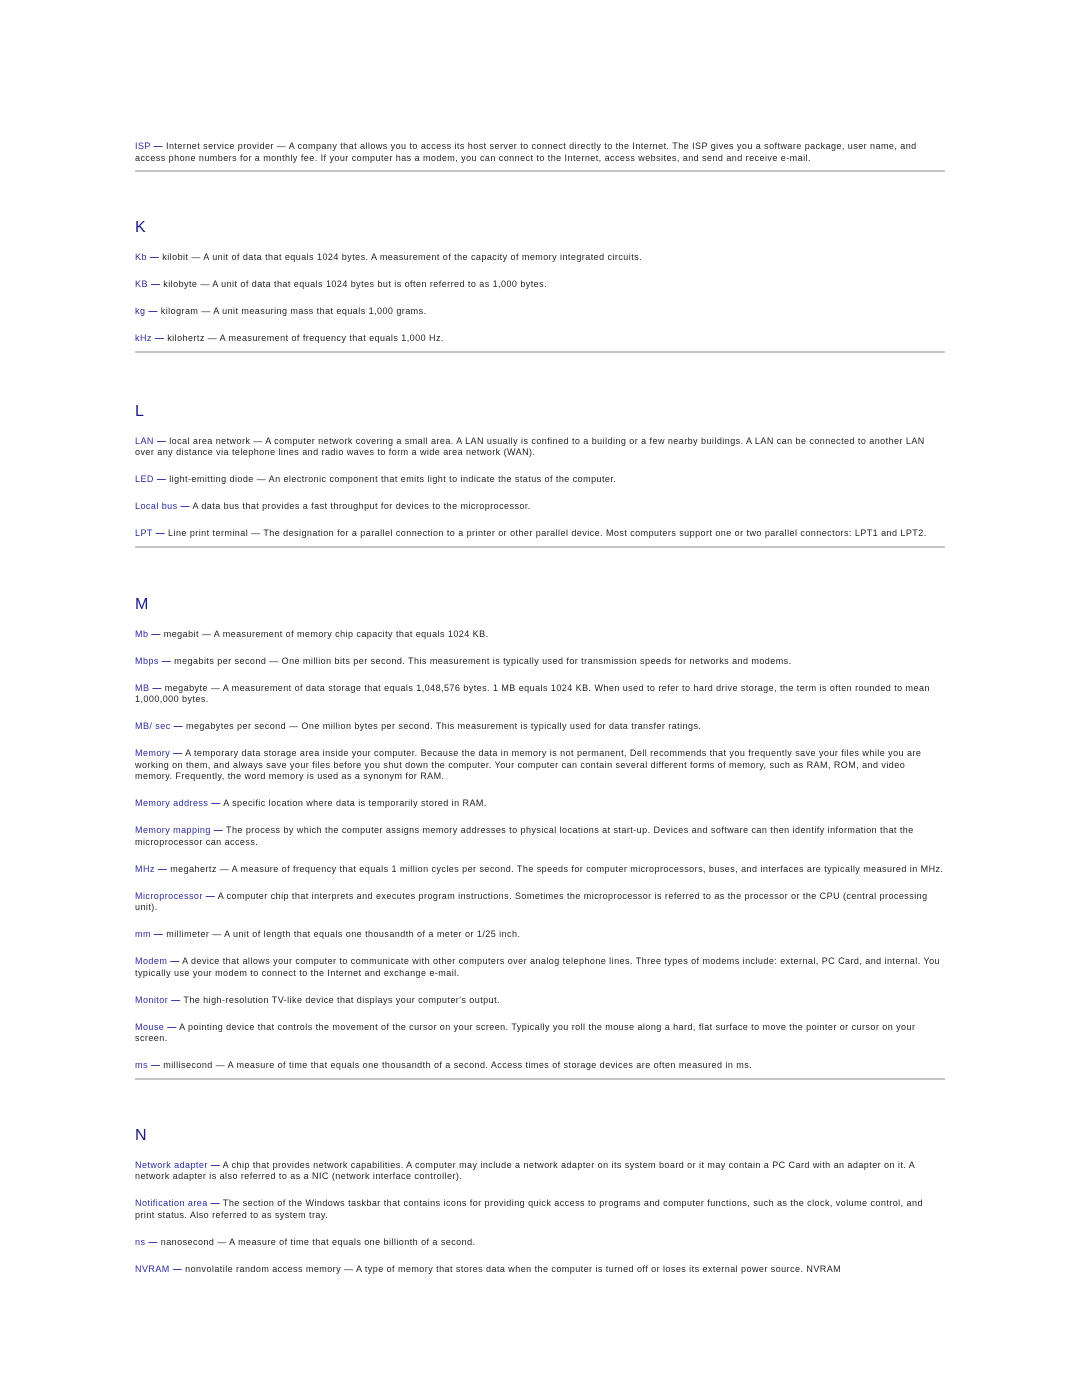 The image size is (1080, 1397). Describe the element at coordinates (141, 1065) in the screenshot. I see `glossary-term: ms` at that location.